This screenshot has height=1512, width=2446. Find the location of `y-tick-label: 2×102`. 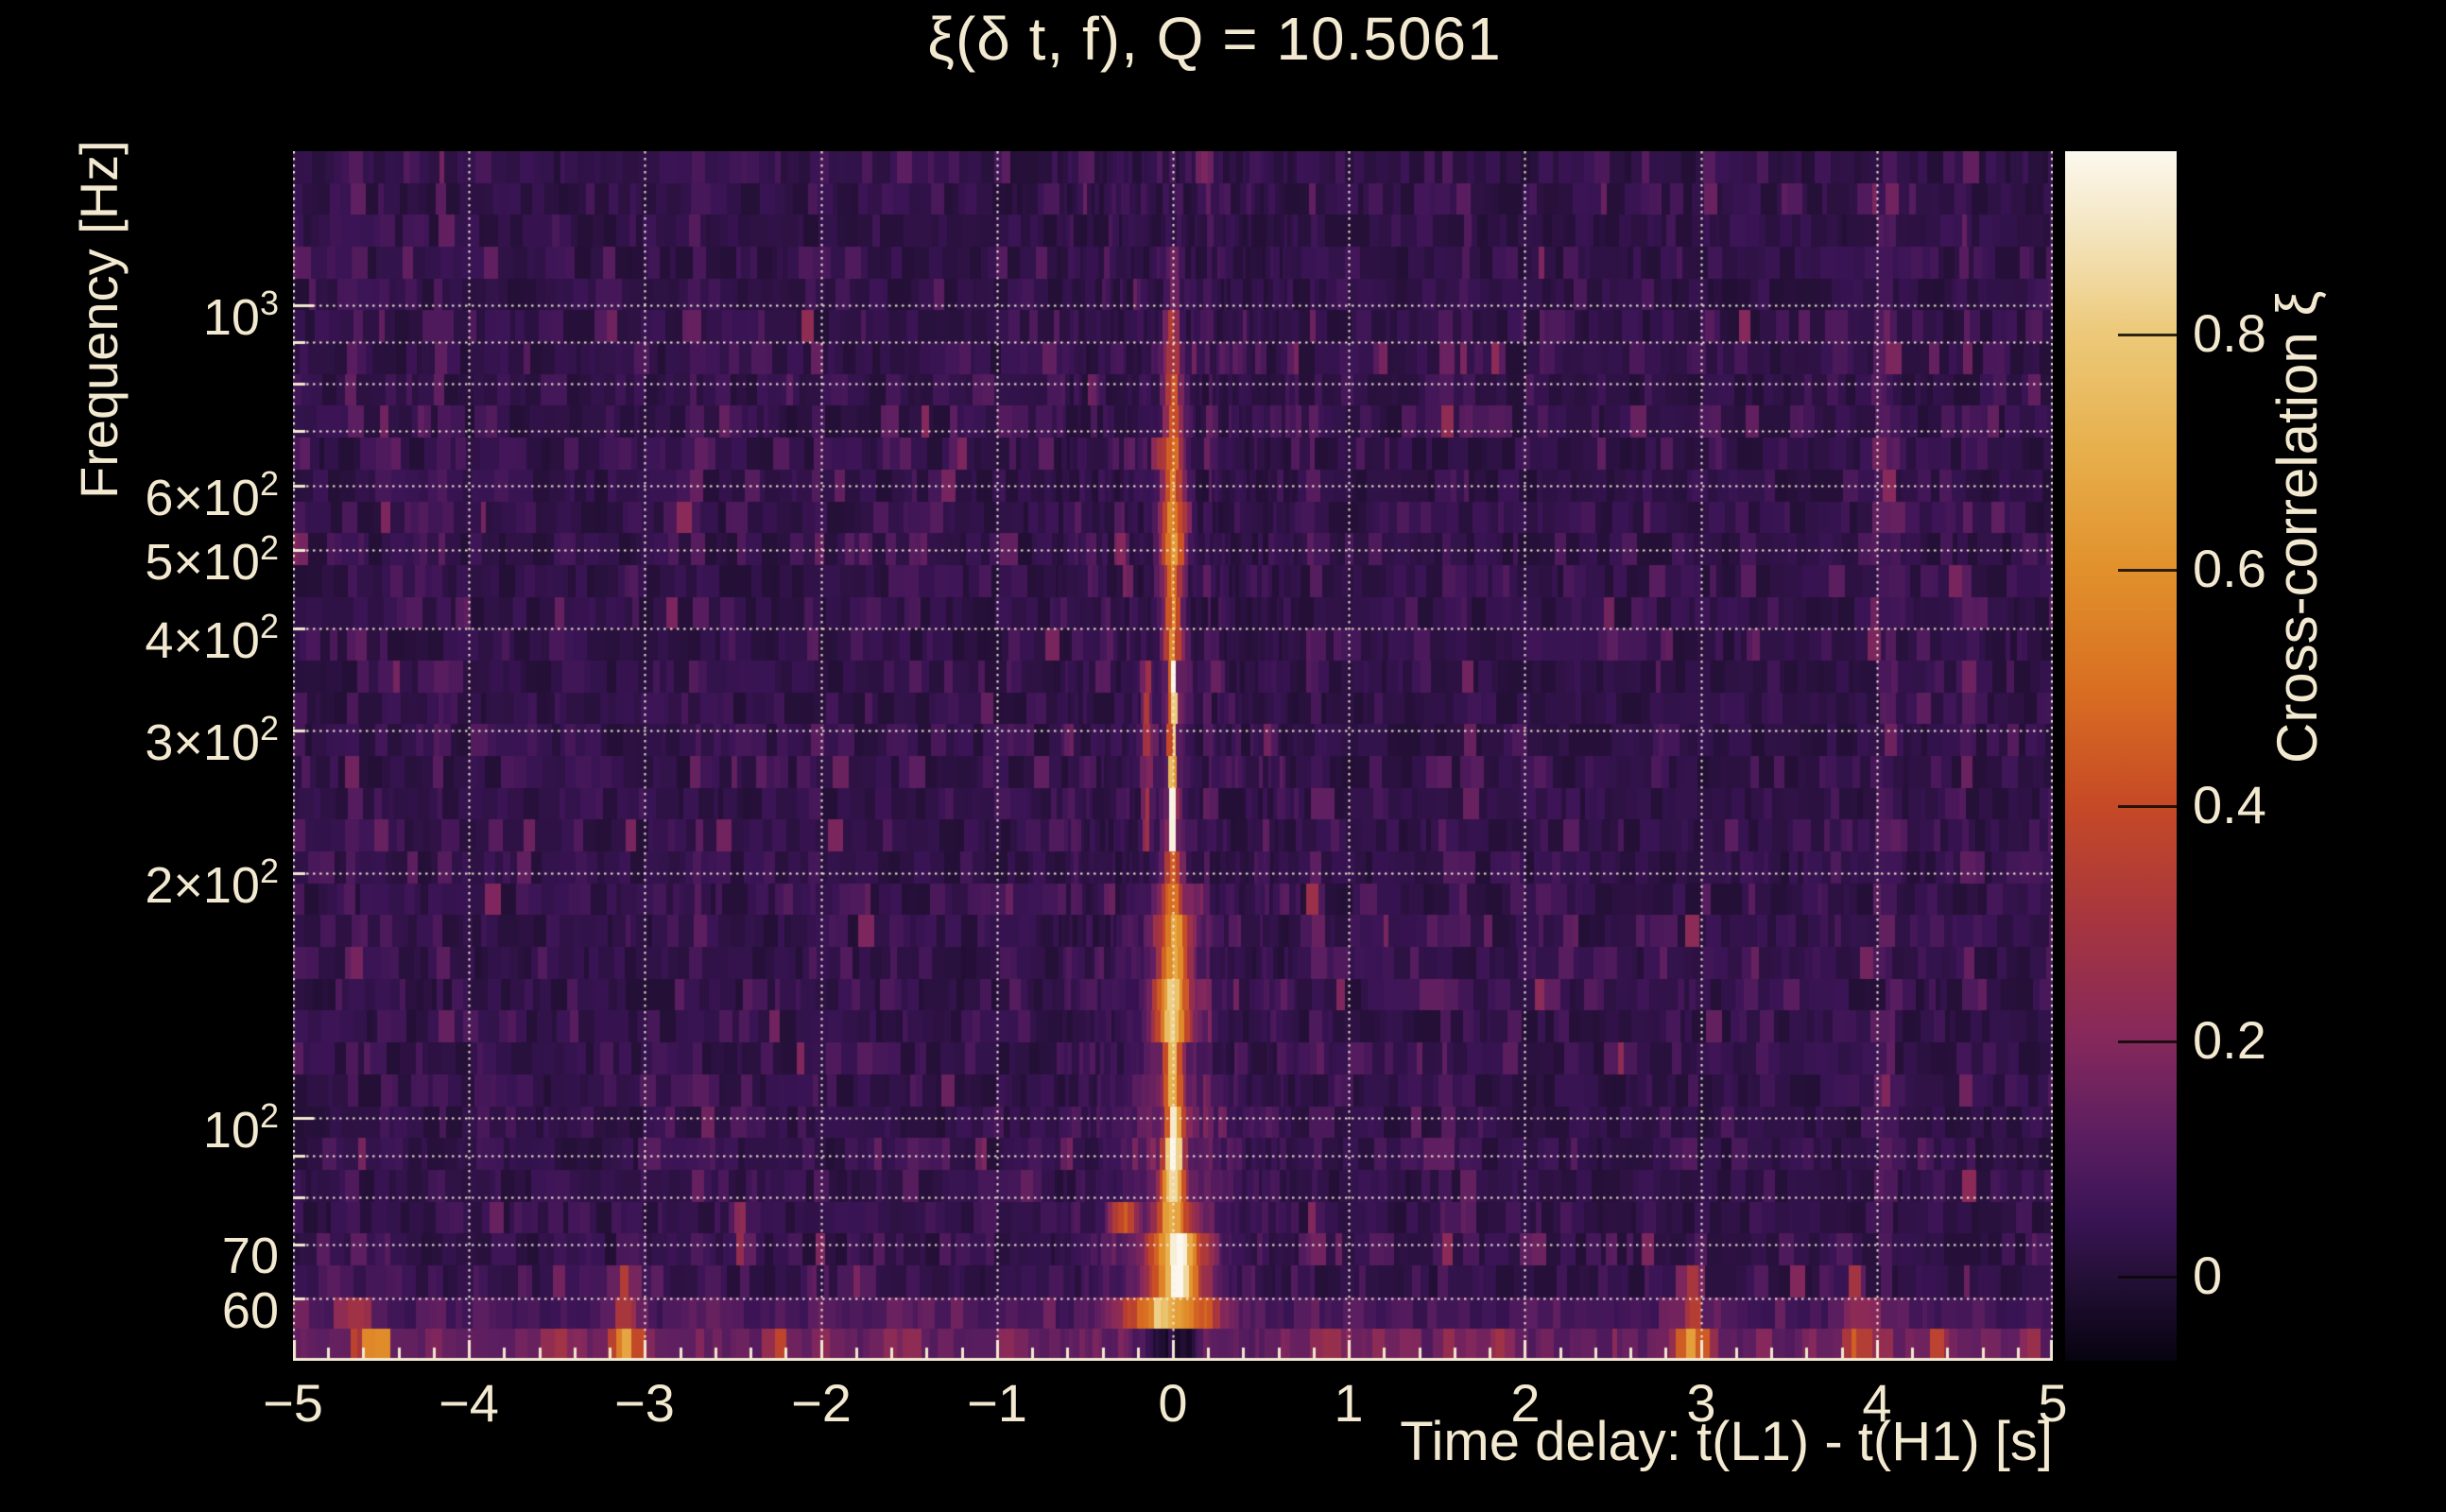

y-tick-label: 2×102 is located at coordinates (212, 882).